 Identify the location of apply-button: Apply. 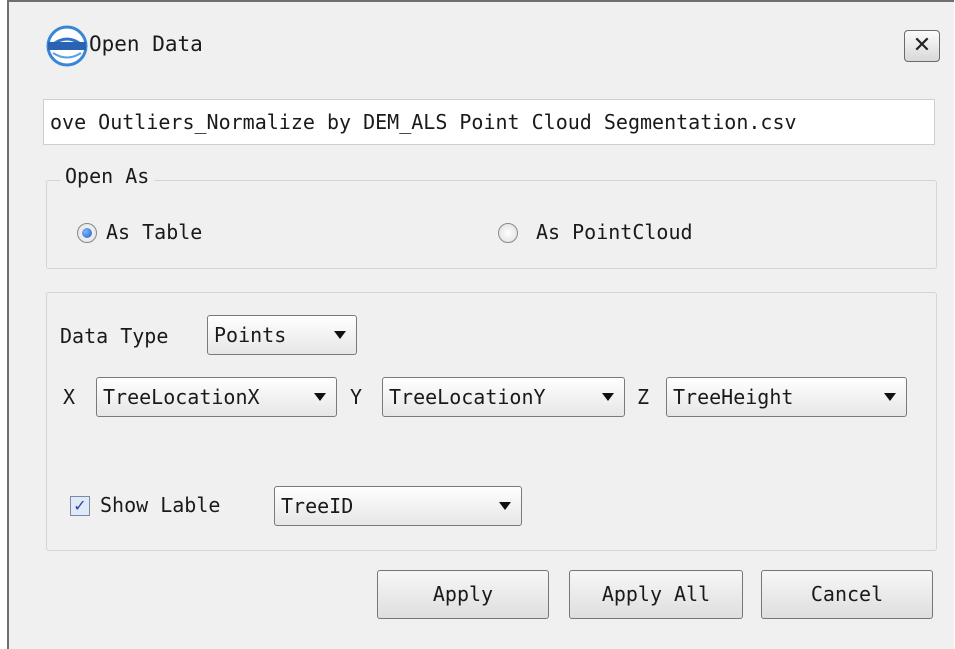
(463, 594).